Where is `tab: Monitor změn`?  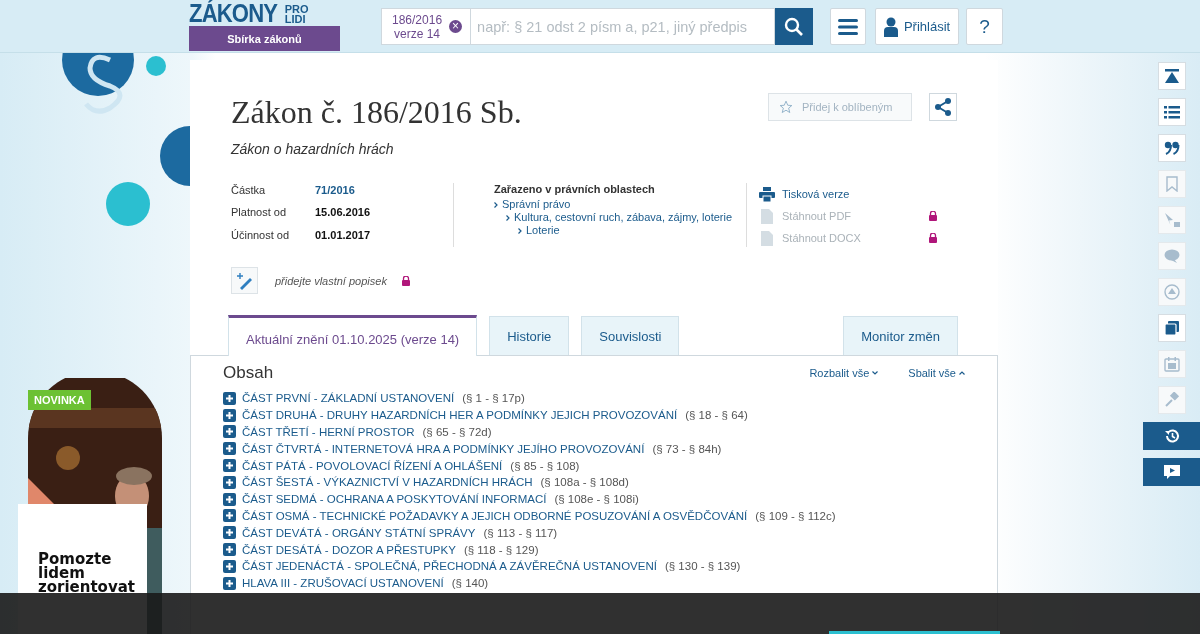
tab: Monitor změn is located at coordinates (900, 335).